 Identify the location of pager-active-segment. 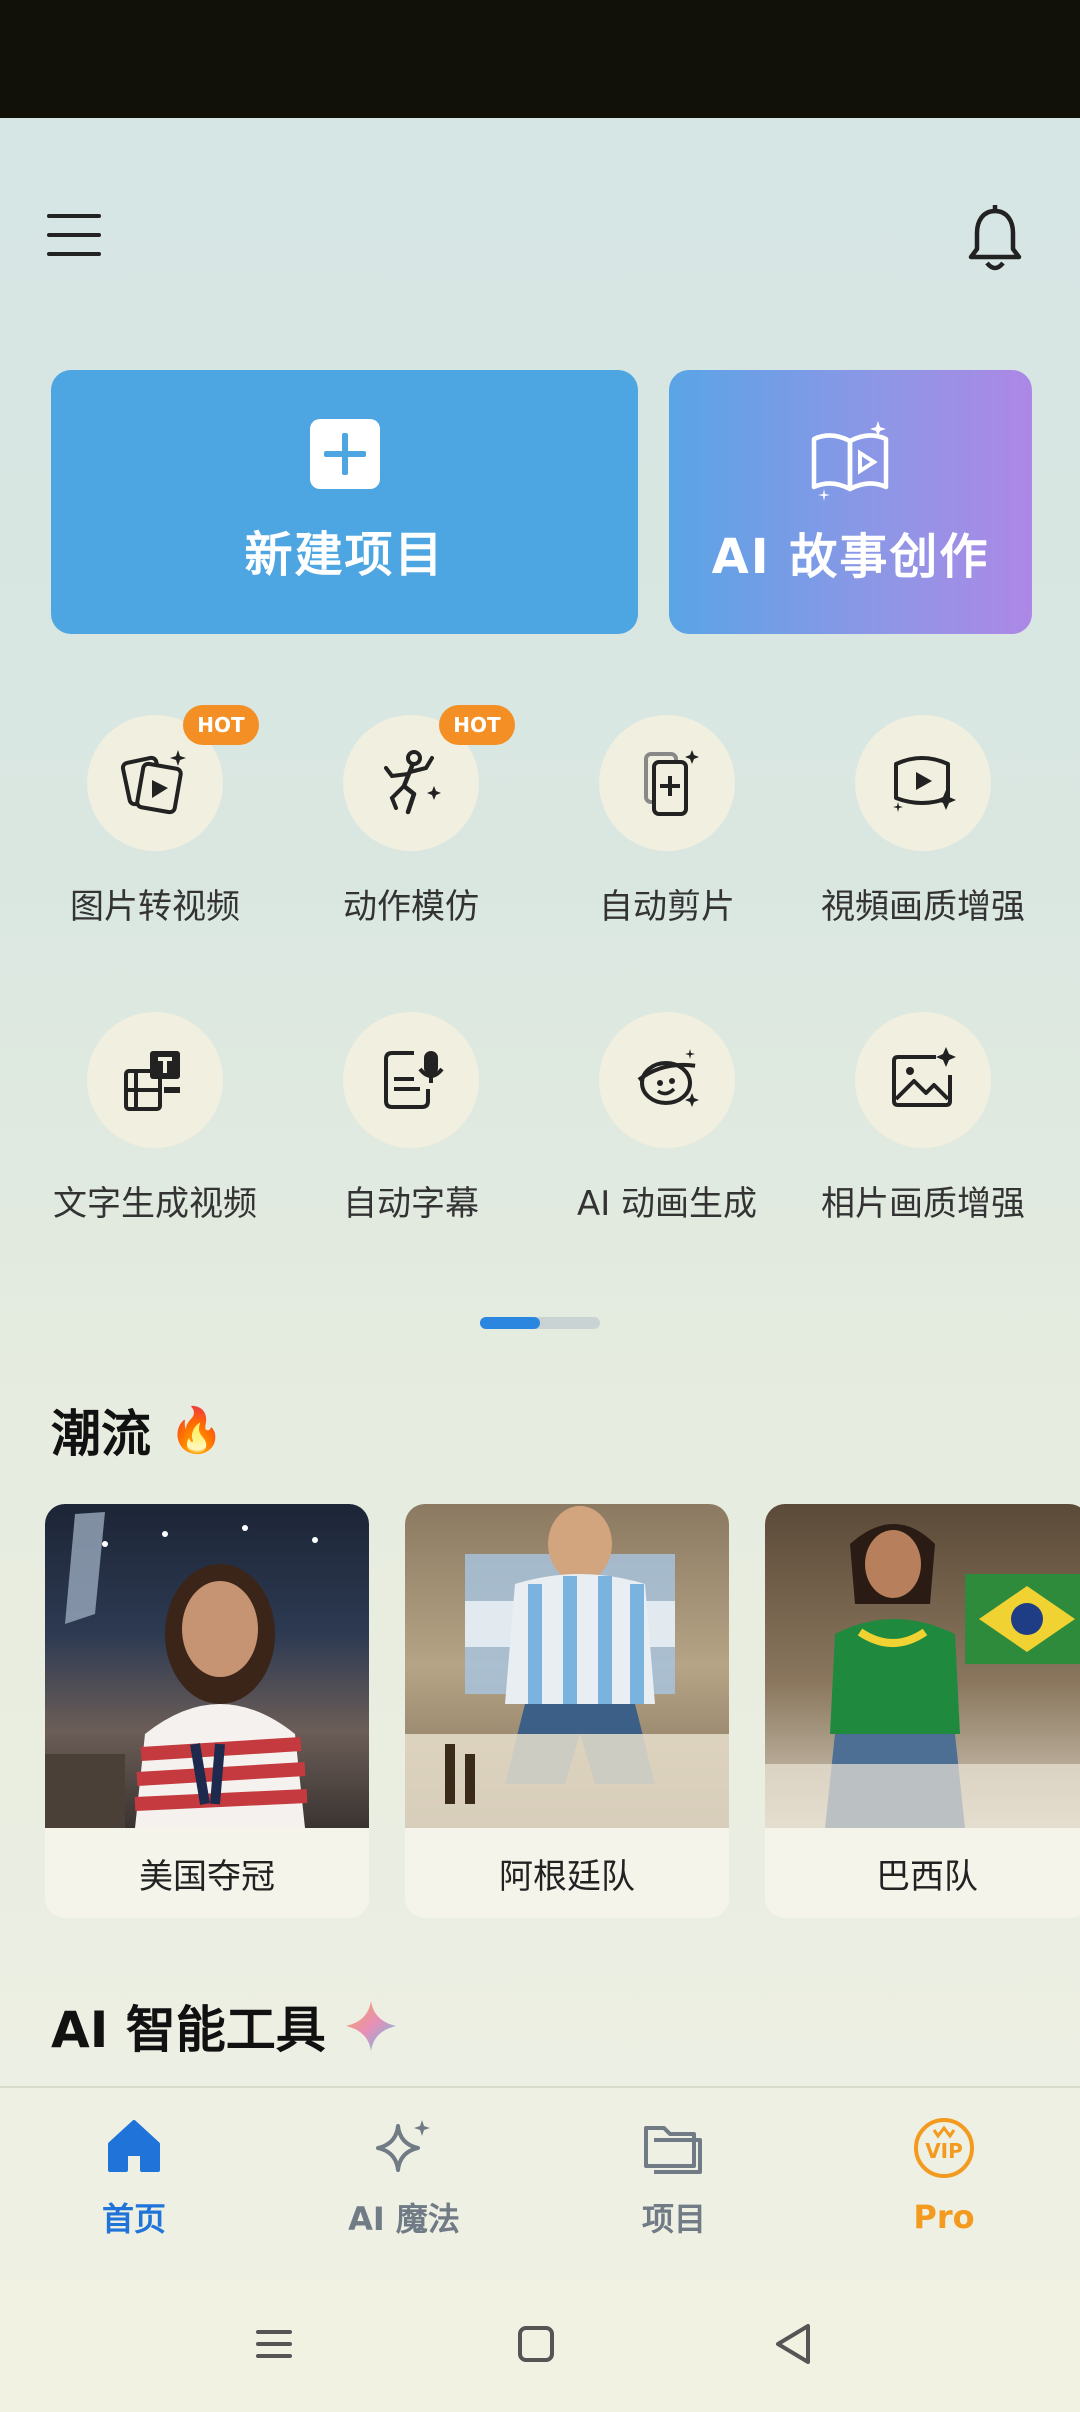
(510, 1323).